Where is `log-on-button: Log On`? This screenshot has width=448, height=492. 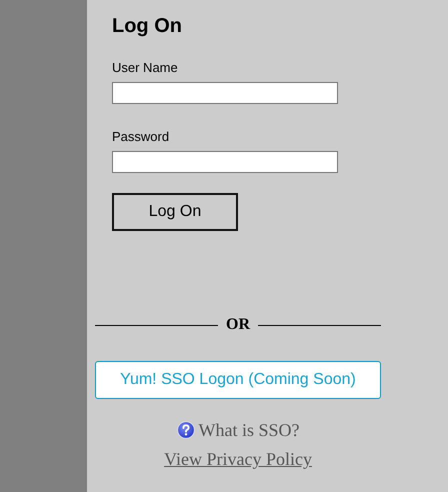
log-on-button: Log On is located at coordinates (175, 212).